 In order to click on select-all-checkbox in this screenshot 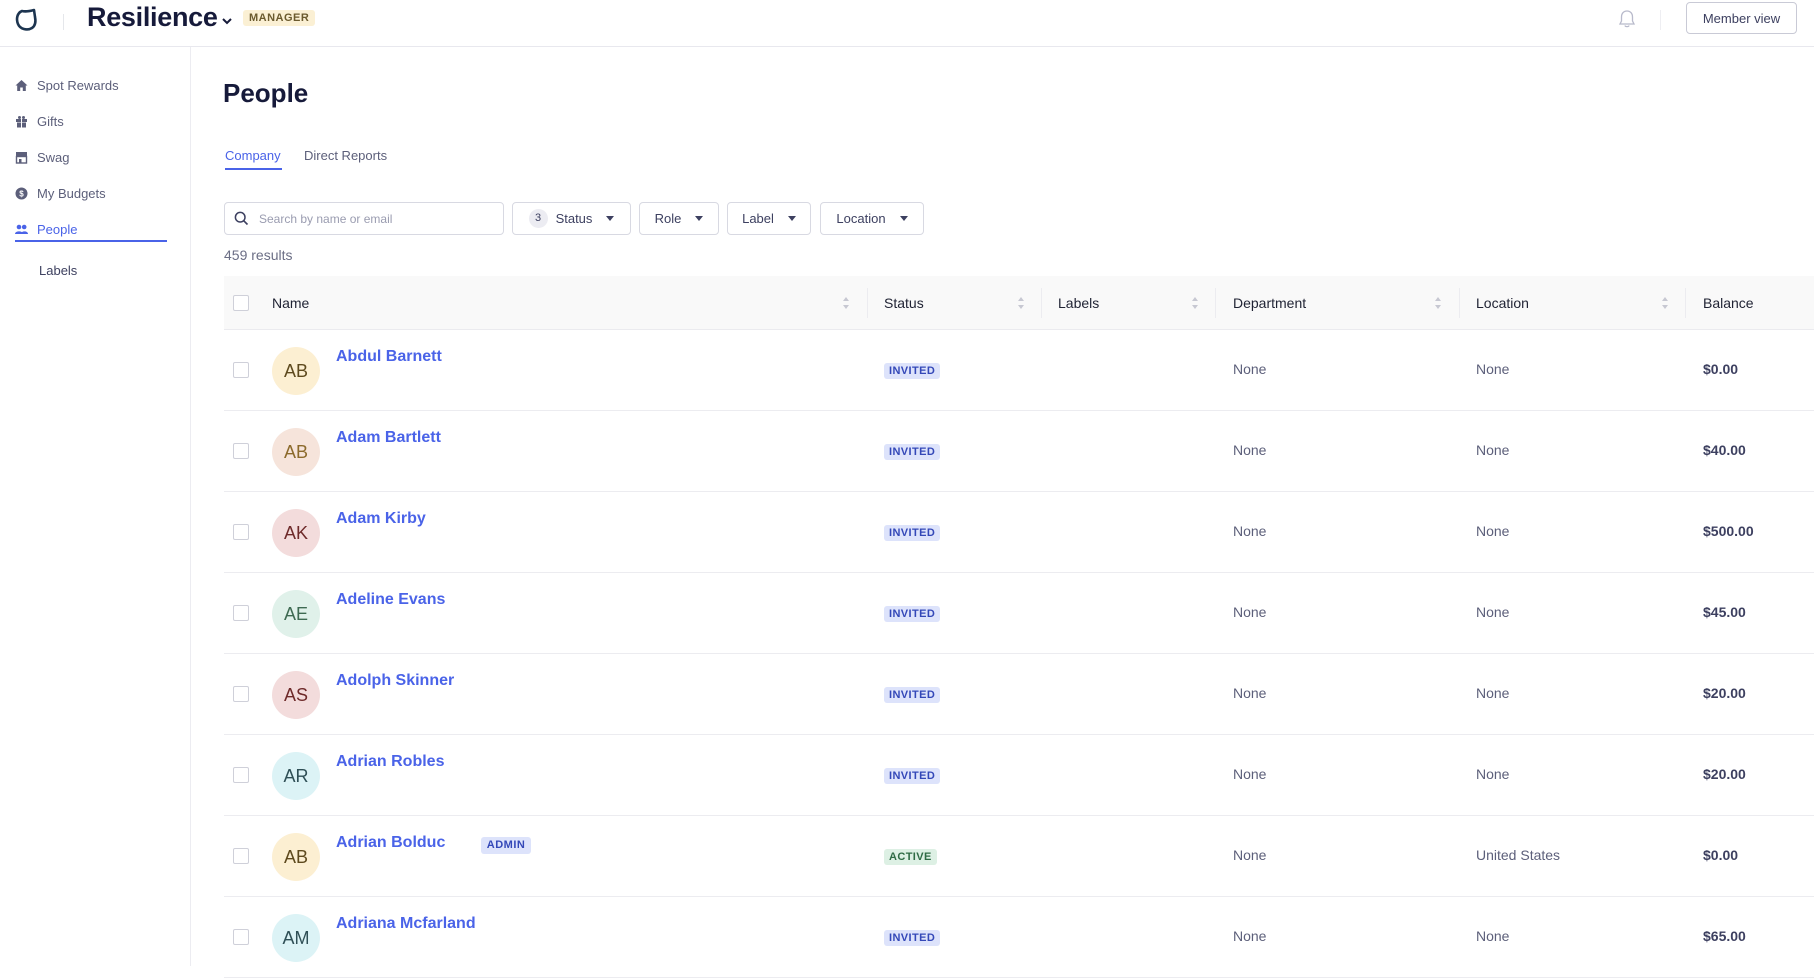, I will do `click(241, 303)`.